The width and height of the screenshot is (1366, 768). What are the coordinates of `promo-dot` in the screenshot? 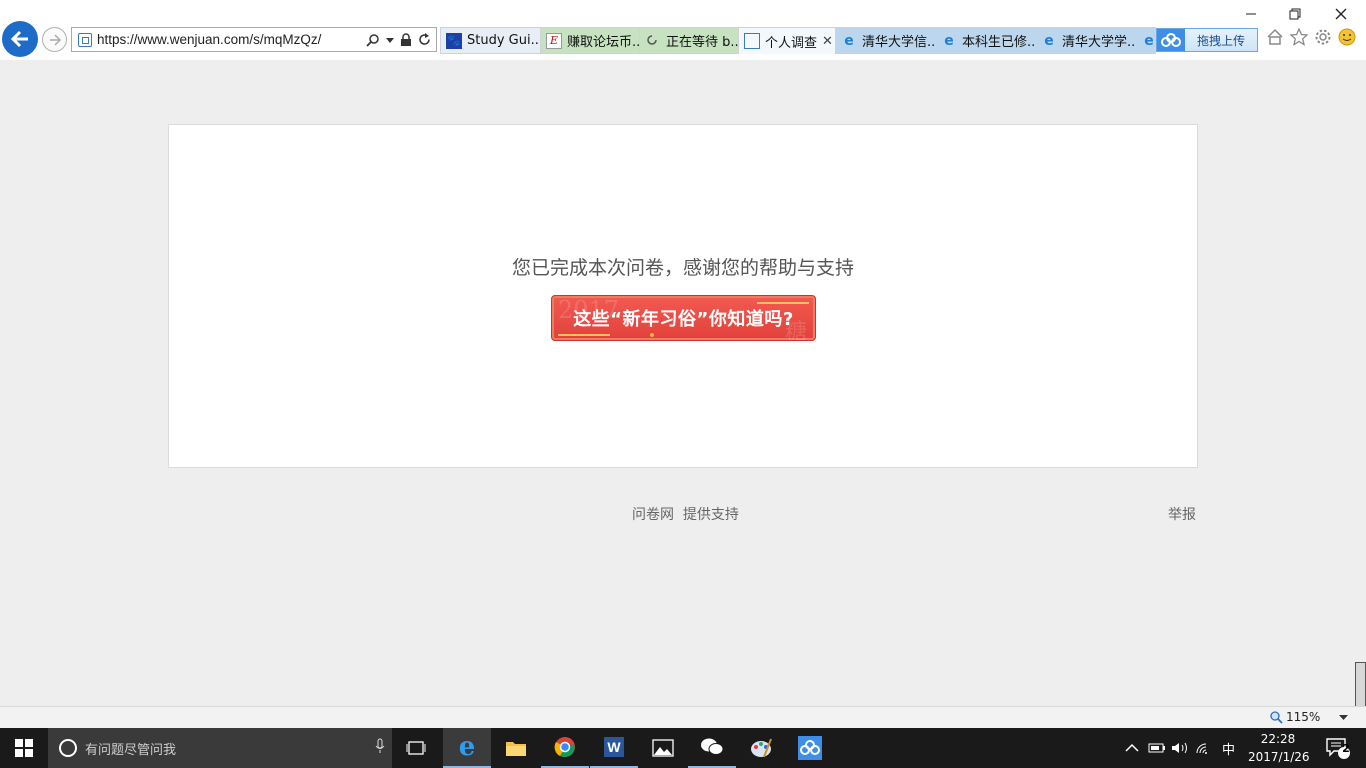 It's located at (652, 335).